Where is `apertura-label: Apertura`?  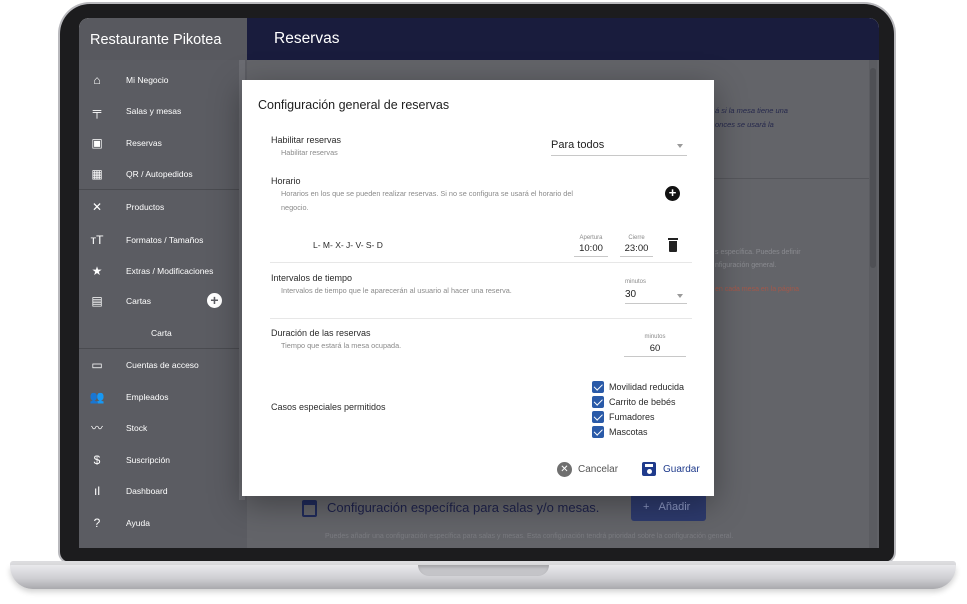
apertura-label: Apertura is located at coordinates (591, 238).